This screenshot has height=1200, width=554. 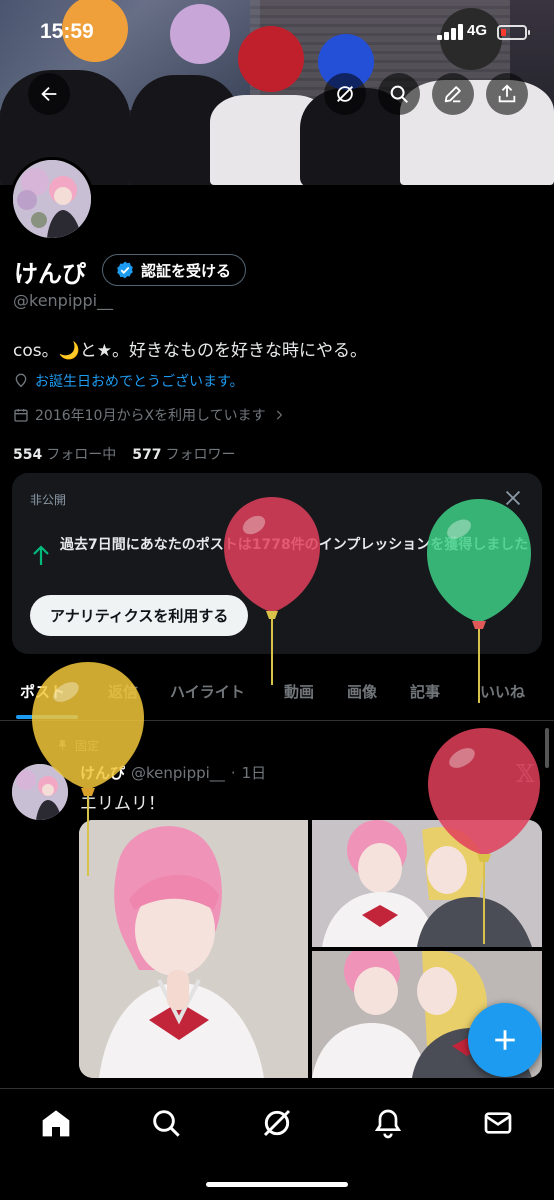 What do you see at coordinates (48, 500) in the screenshot?
I see `private-label: 非公開` at bounding box center [48, 500].